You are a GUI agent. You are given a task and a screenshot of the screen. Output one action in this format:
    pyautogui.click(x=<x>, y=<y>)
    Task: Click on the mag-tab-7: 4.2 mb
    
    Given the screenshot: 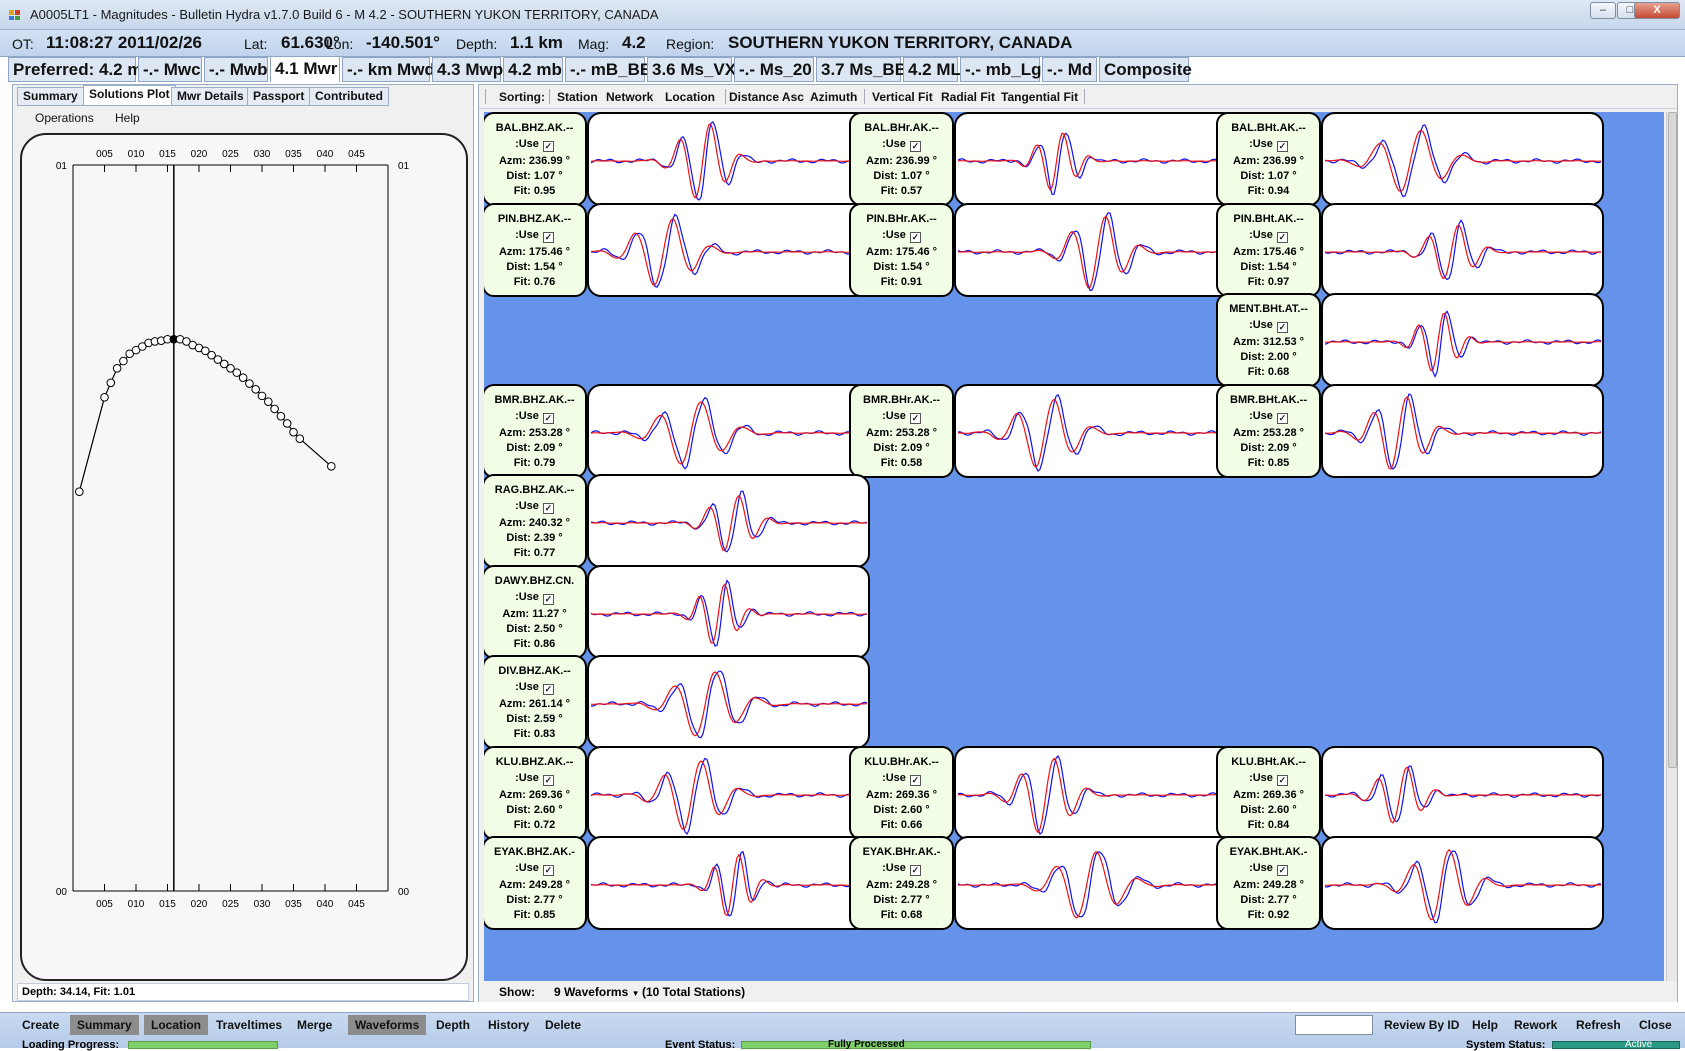 What is the action you would take?
    pyautogui.click(x=533, y=69)
    